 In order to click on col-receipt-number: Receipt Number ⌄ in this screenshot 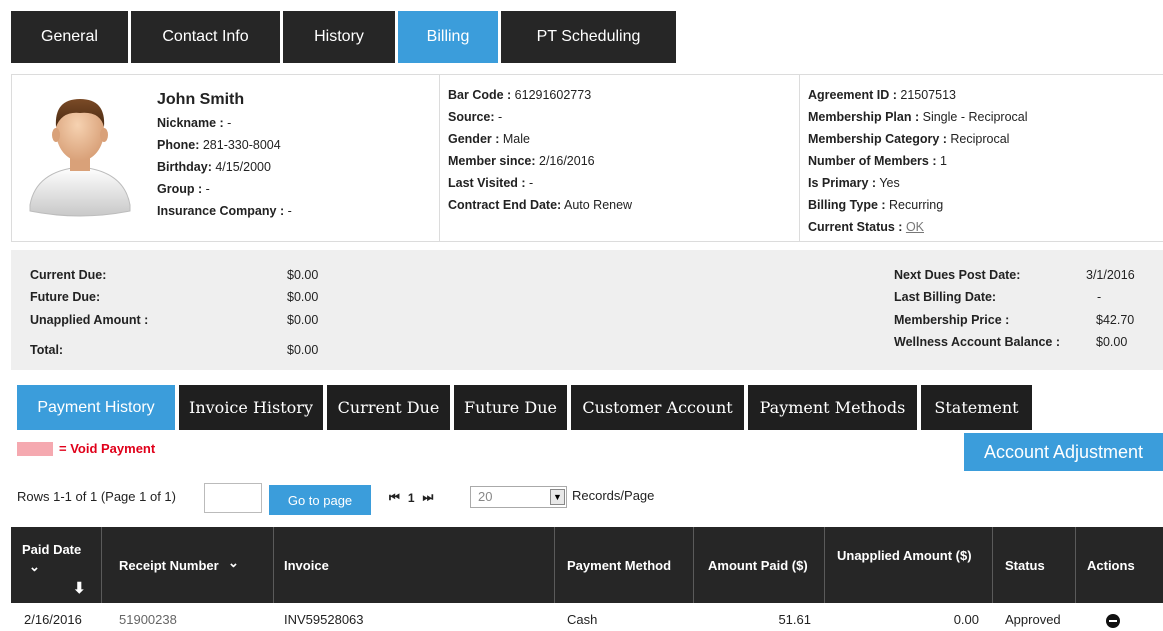, I will do `click(188, 565)`.